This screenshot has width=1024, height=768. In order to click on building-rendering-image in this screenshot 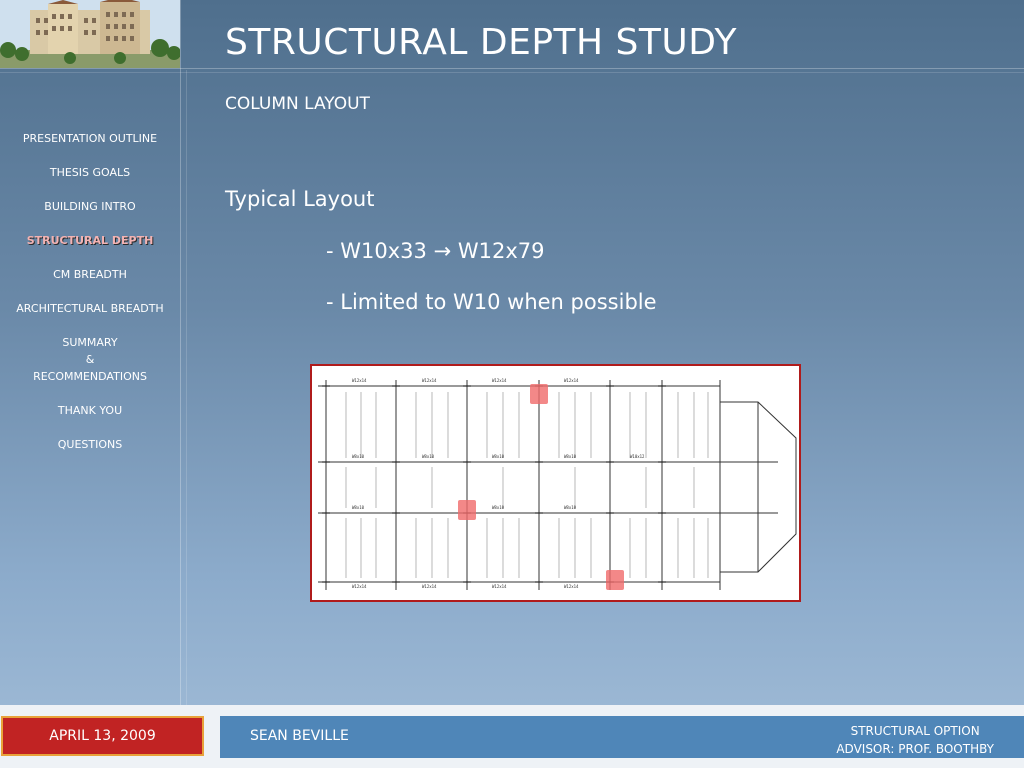, I will do `click(90, 34)`.